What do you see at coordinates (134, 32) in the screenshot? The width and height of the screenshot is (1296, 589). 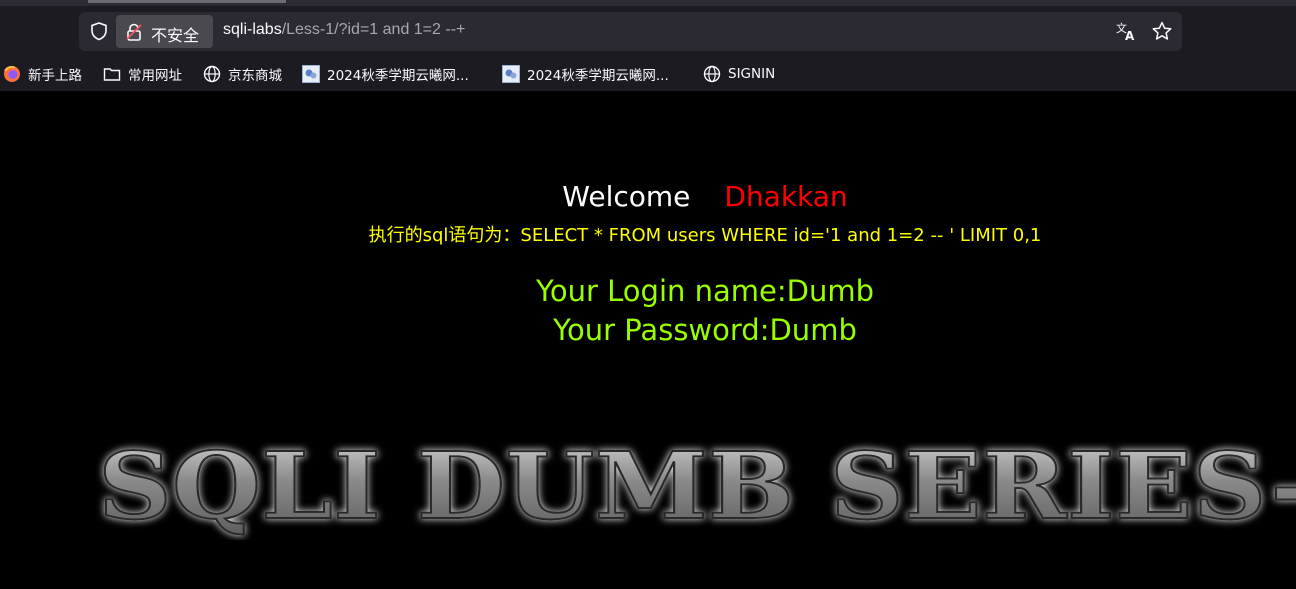 I see `insecure-lock-icon` at bounding box center [134, 32].